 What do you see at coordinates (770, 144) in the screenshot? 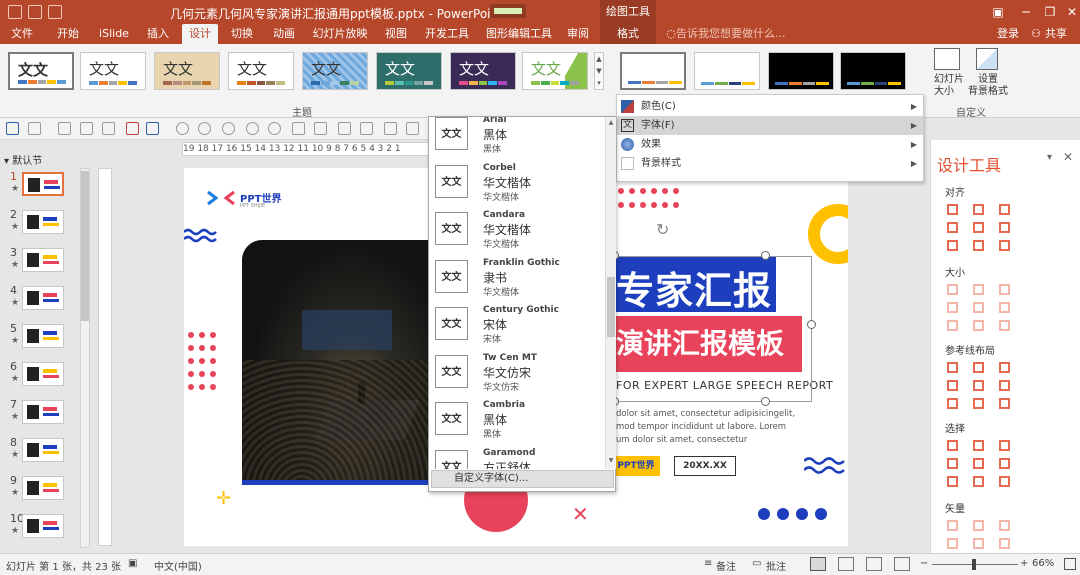
I see `menu-item-effects: 效果 ▶` at bounding box center [770, 144].